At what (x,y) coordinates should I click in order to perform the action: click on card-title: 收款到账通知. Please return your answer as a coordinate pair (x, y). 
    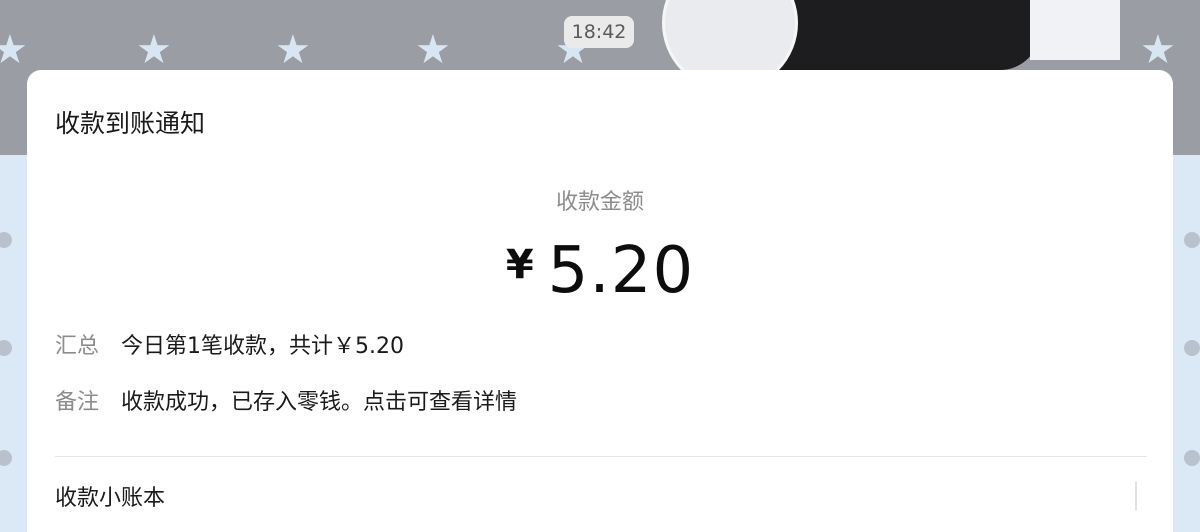
    Looking at the image, I should click on (130, 123).